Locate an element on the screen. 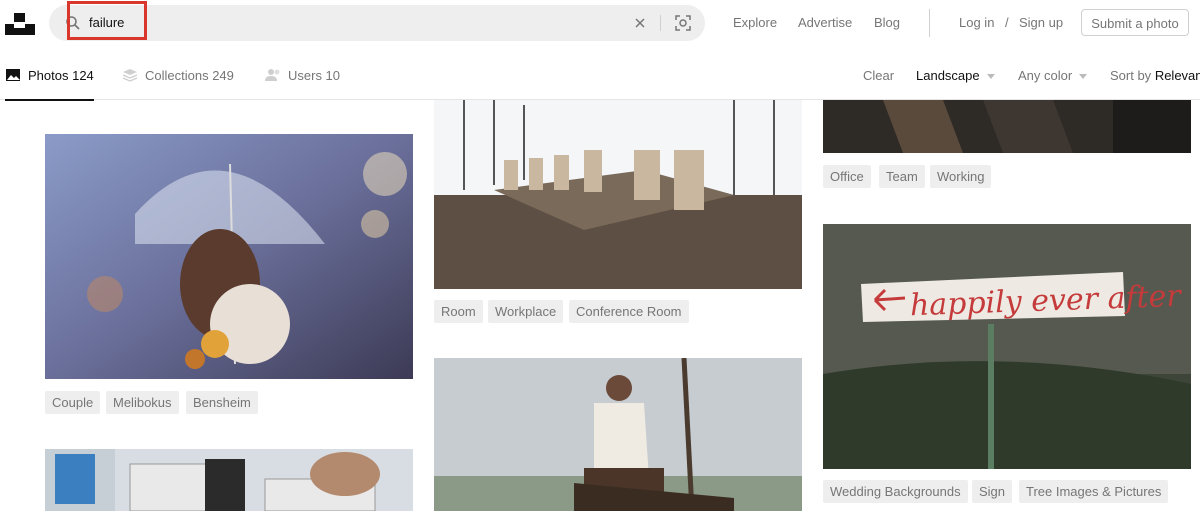  photo-office-team is located at coordinates (1007, 126).